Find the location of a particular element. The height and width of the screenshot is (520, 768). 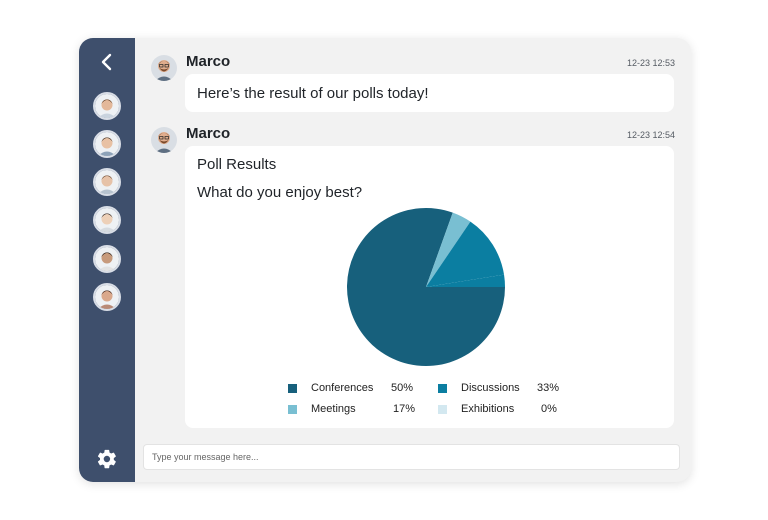

legend-label-exhibitions: Exhibitions is located at coordinates (488, 409).